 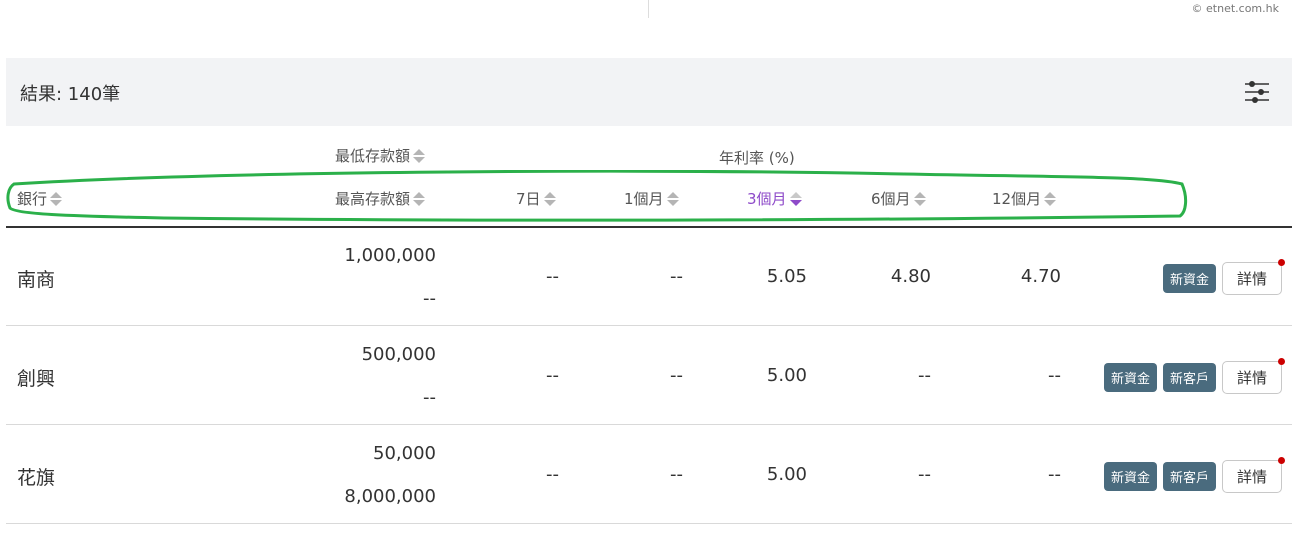 I want to click on rate-12m-header: 12個月, so click(x=1024, y=198).